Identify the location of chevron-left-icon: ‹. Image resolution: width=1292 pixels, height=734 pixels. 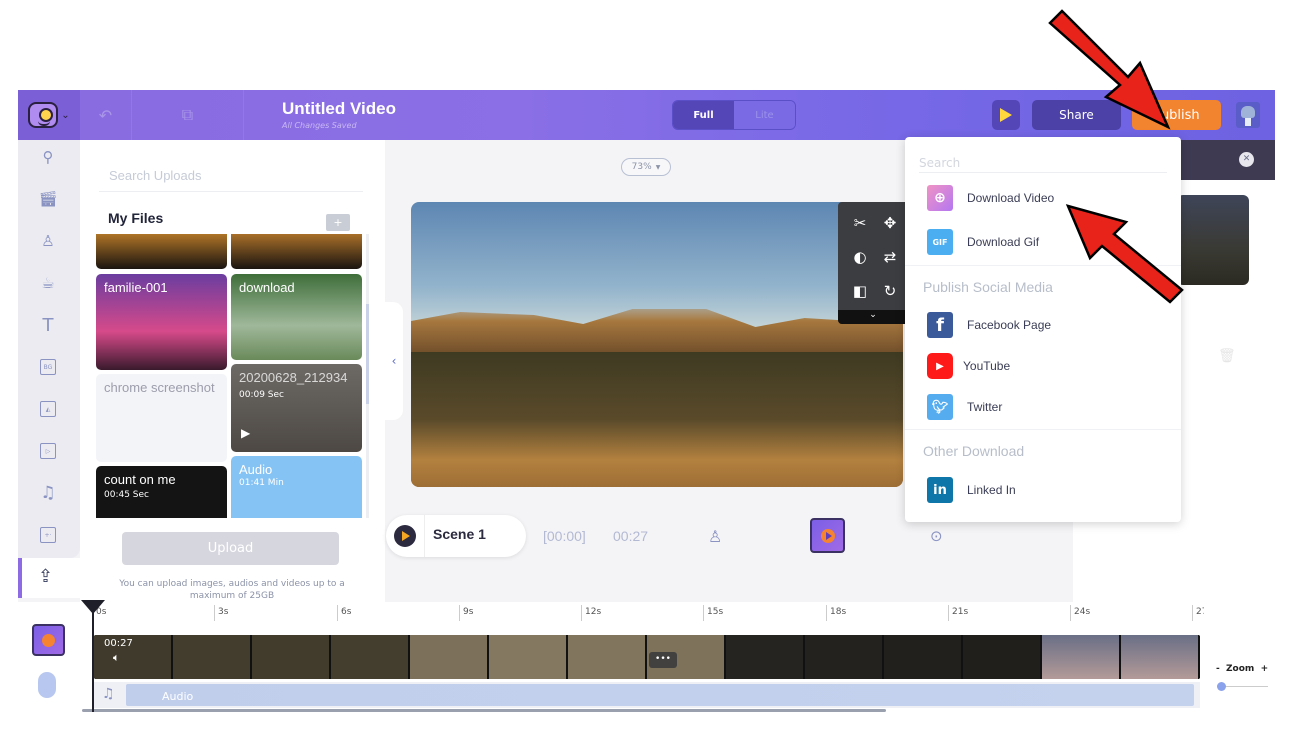
(394, 361).